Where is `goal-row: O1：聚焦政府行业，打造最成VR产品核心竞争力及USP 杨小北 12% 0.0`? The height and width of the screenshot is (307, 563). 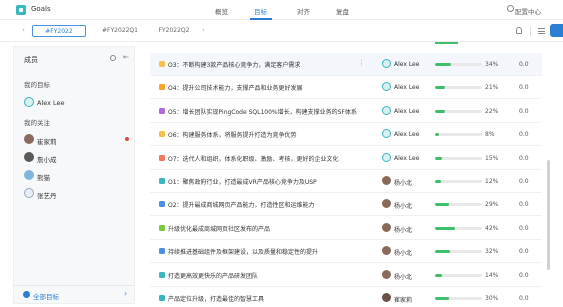
goal-row: O1：聚焦政府行业，打造最成VR产品核心竞争力及USP 杨小北 12% 0.0 is located at coordinates (346, 181).